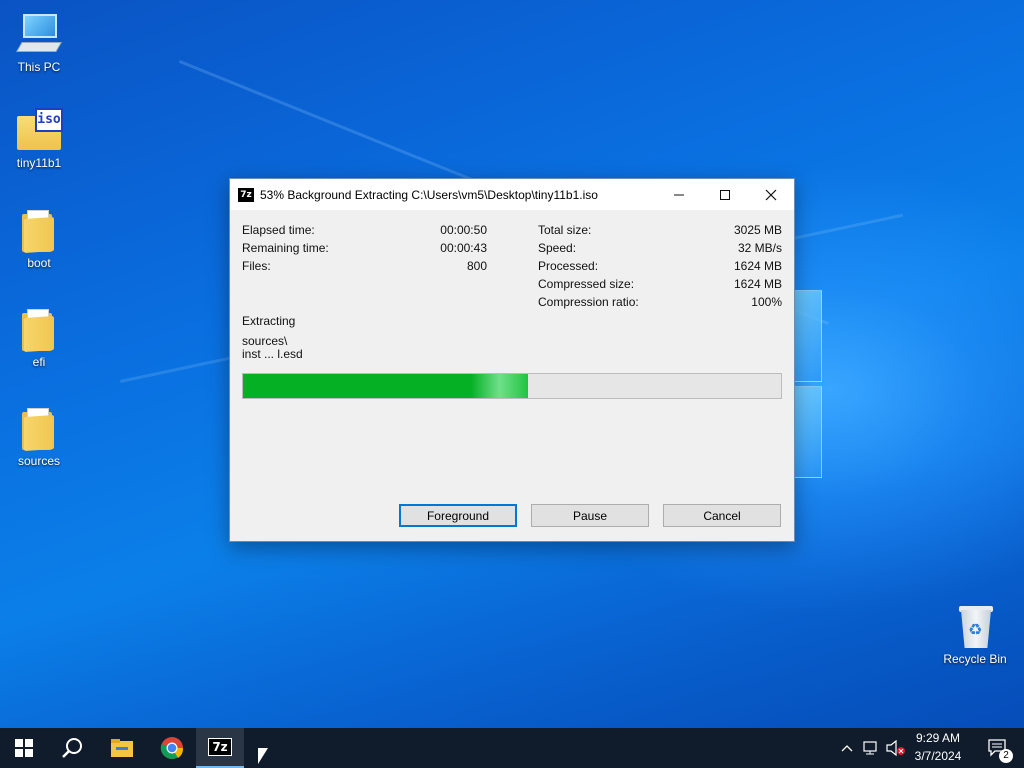  I want to click on file-explorer-icon, so click(122, 748).